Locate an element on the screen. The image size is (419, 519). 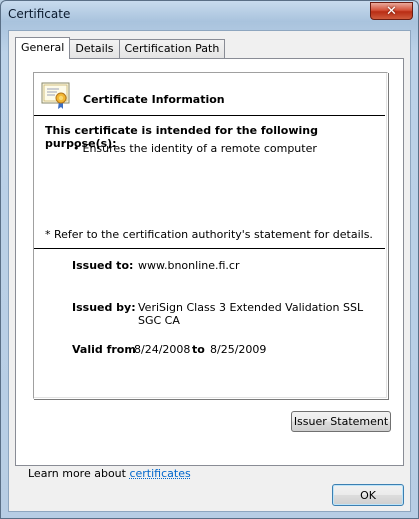
valid-to-value: 8/25/2009 is located at coordinates (238, 349).